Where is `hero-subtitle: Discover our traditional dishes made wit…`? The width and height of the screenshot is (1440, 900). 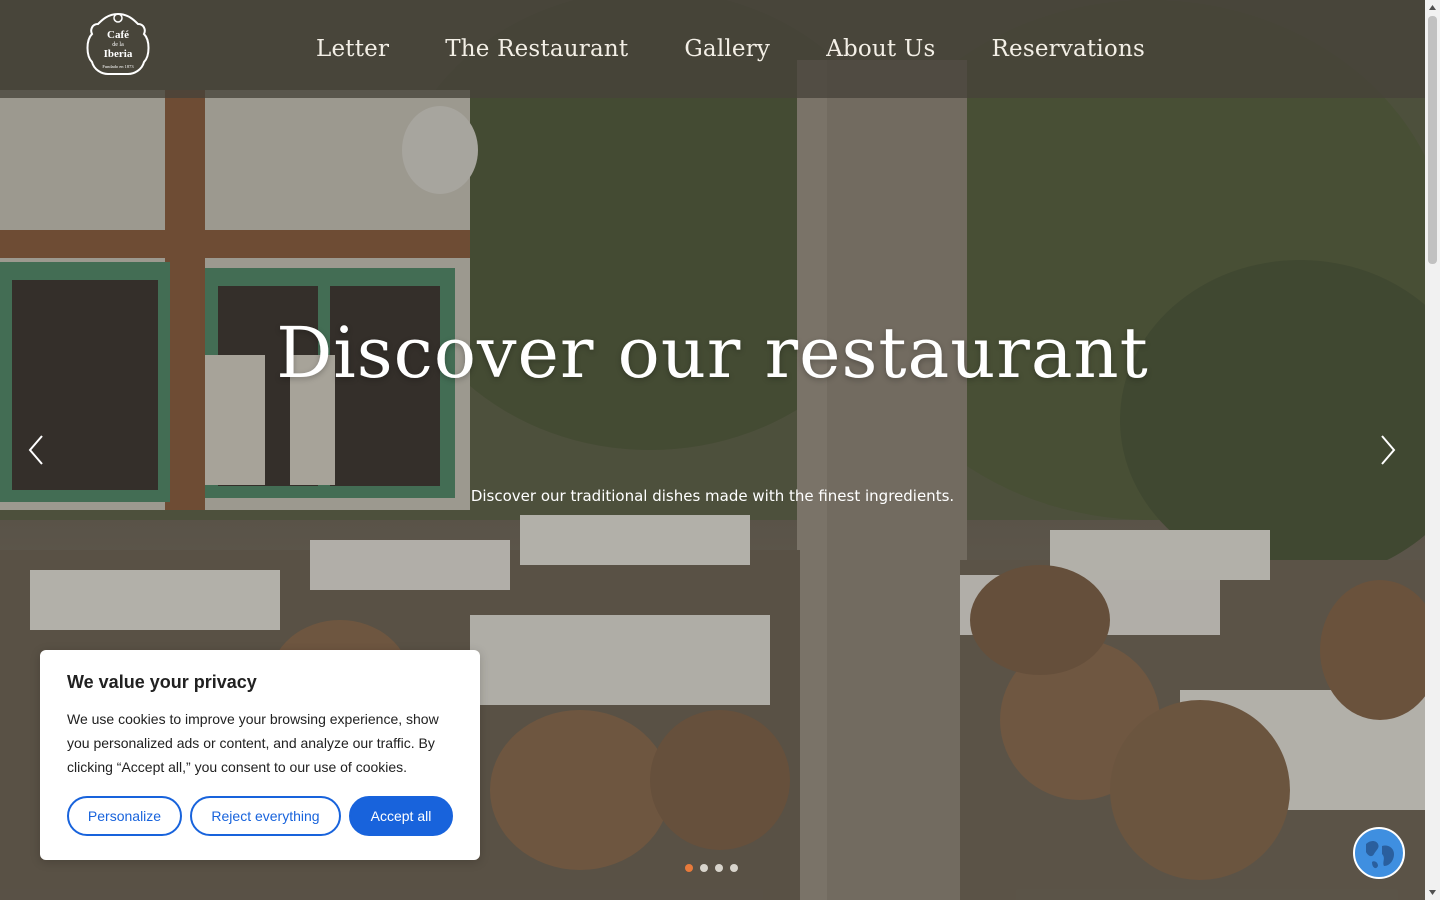
hero-subtitle: Discover our traditional dishes made wit… is located at coordinates (712, 496).